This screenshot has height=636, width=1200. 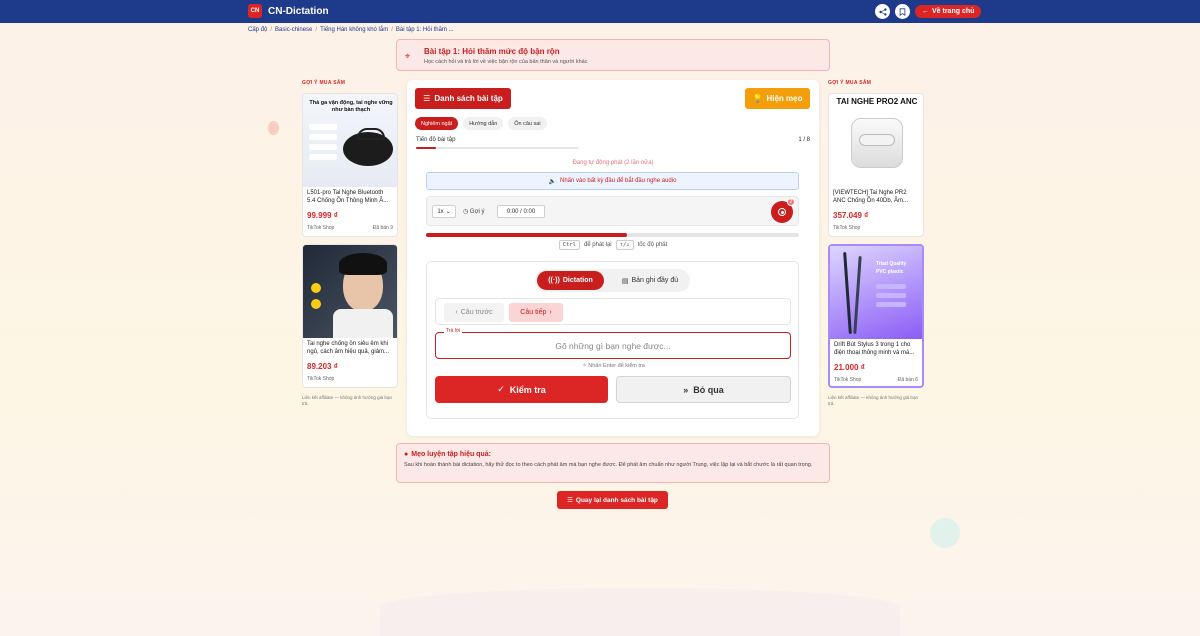 I want to click on home-button: ← Về trang chủ, so click(x=948, y=11).